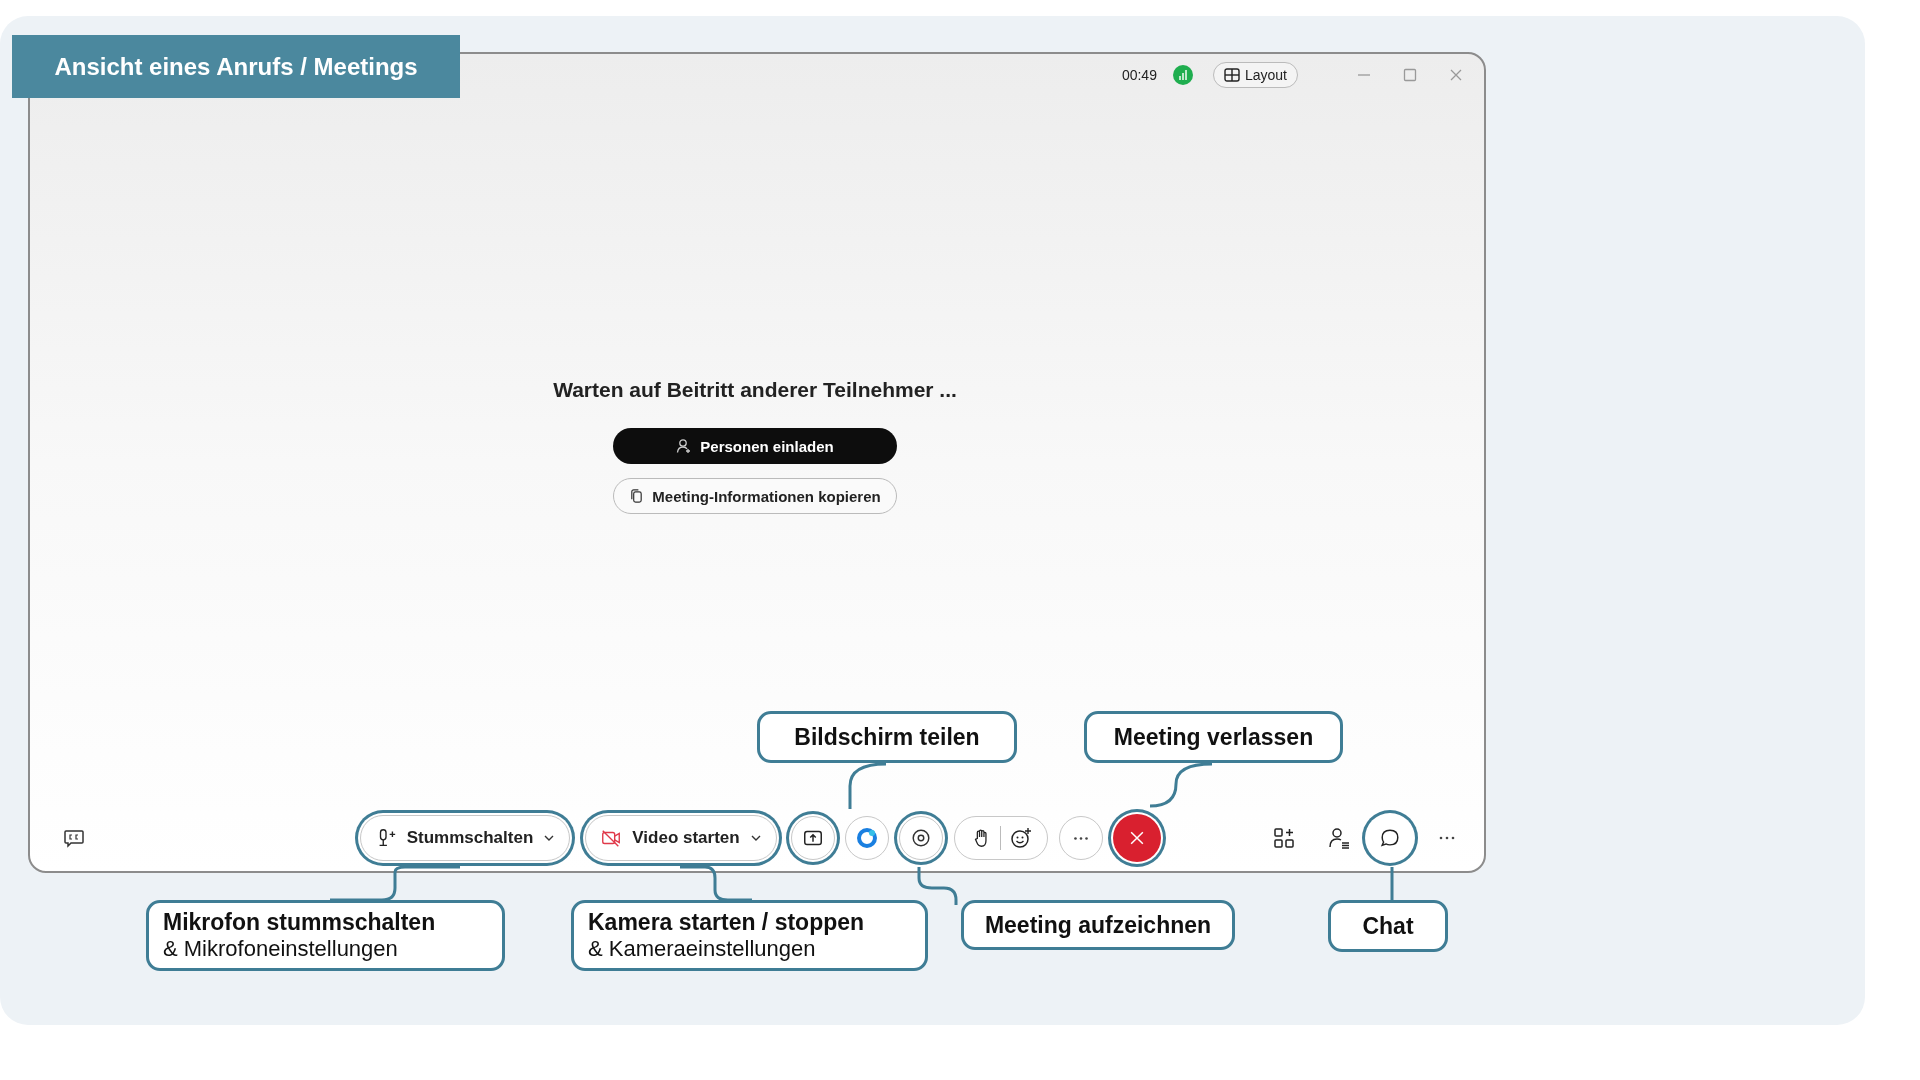 Image resolution: width=1920 pixels, height=1080 pixels. I want to click on chat-bubble-icon, so click(1390, 838).